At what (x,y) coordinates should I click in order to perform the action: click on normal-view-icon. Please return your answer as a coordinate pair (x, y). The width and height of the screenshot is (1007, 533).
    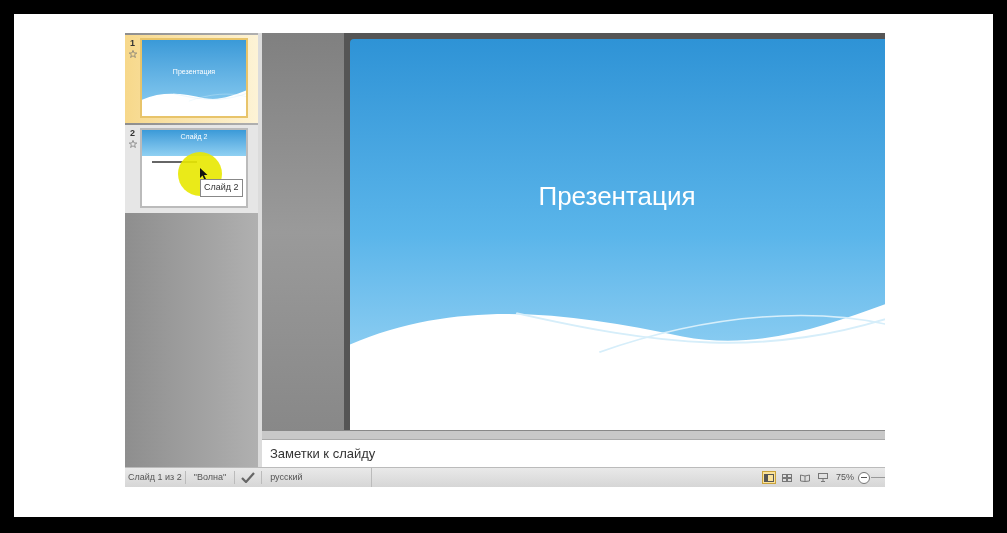
    Looking at the image, I should click on (769, 477).